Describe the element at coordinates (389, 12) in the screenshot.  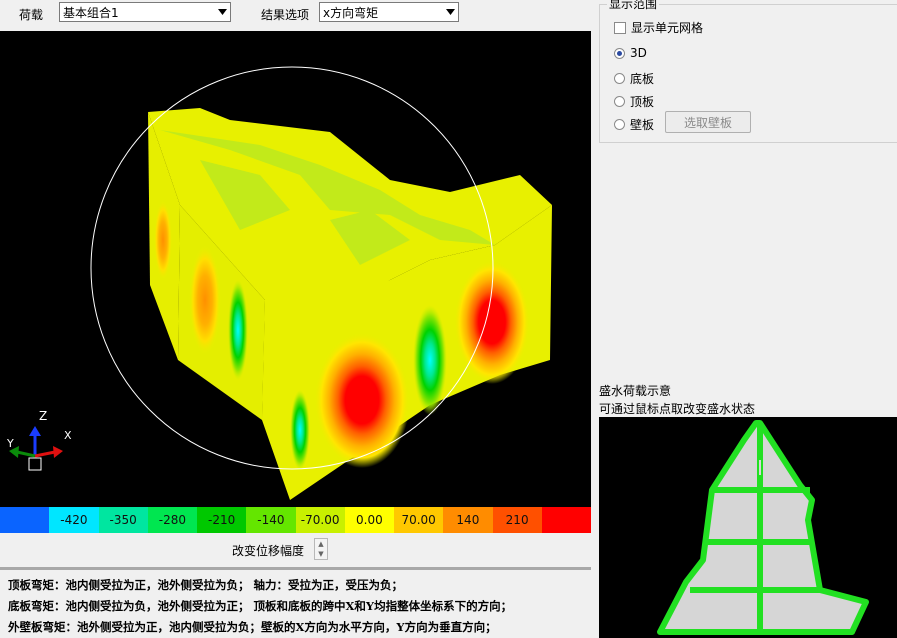
I see `result-options-combo: x方向弯矩` at that location.